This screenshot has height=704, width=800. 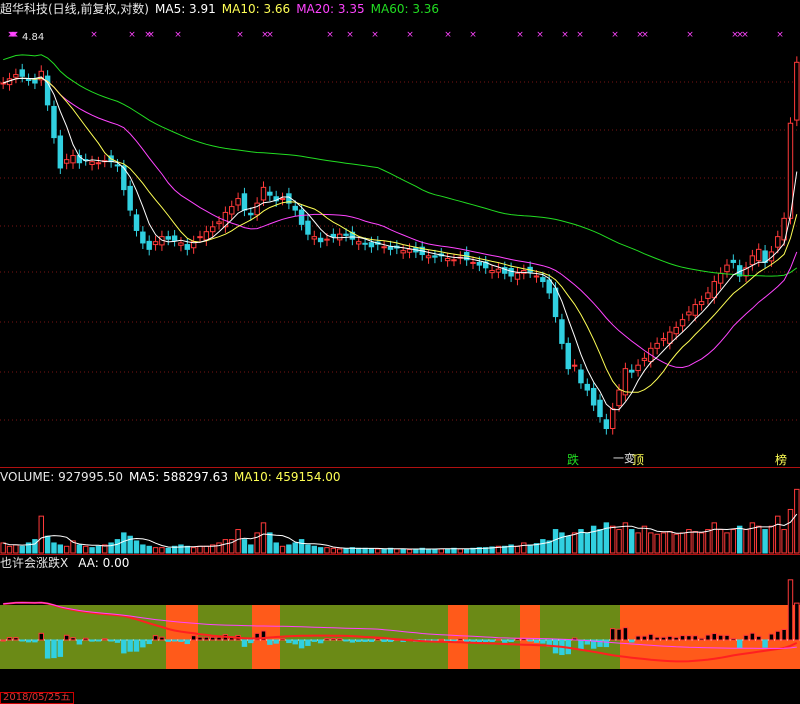 What do you see at coordinates (781, 460) in the screenshot?
I see `signal-bang: 榜` at bounding box center [781, 460].